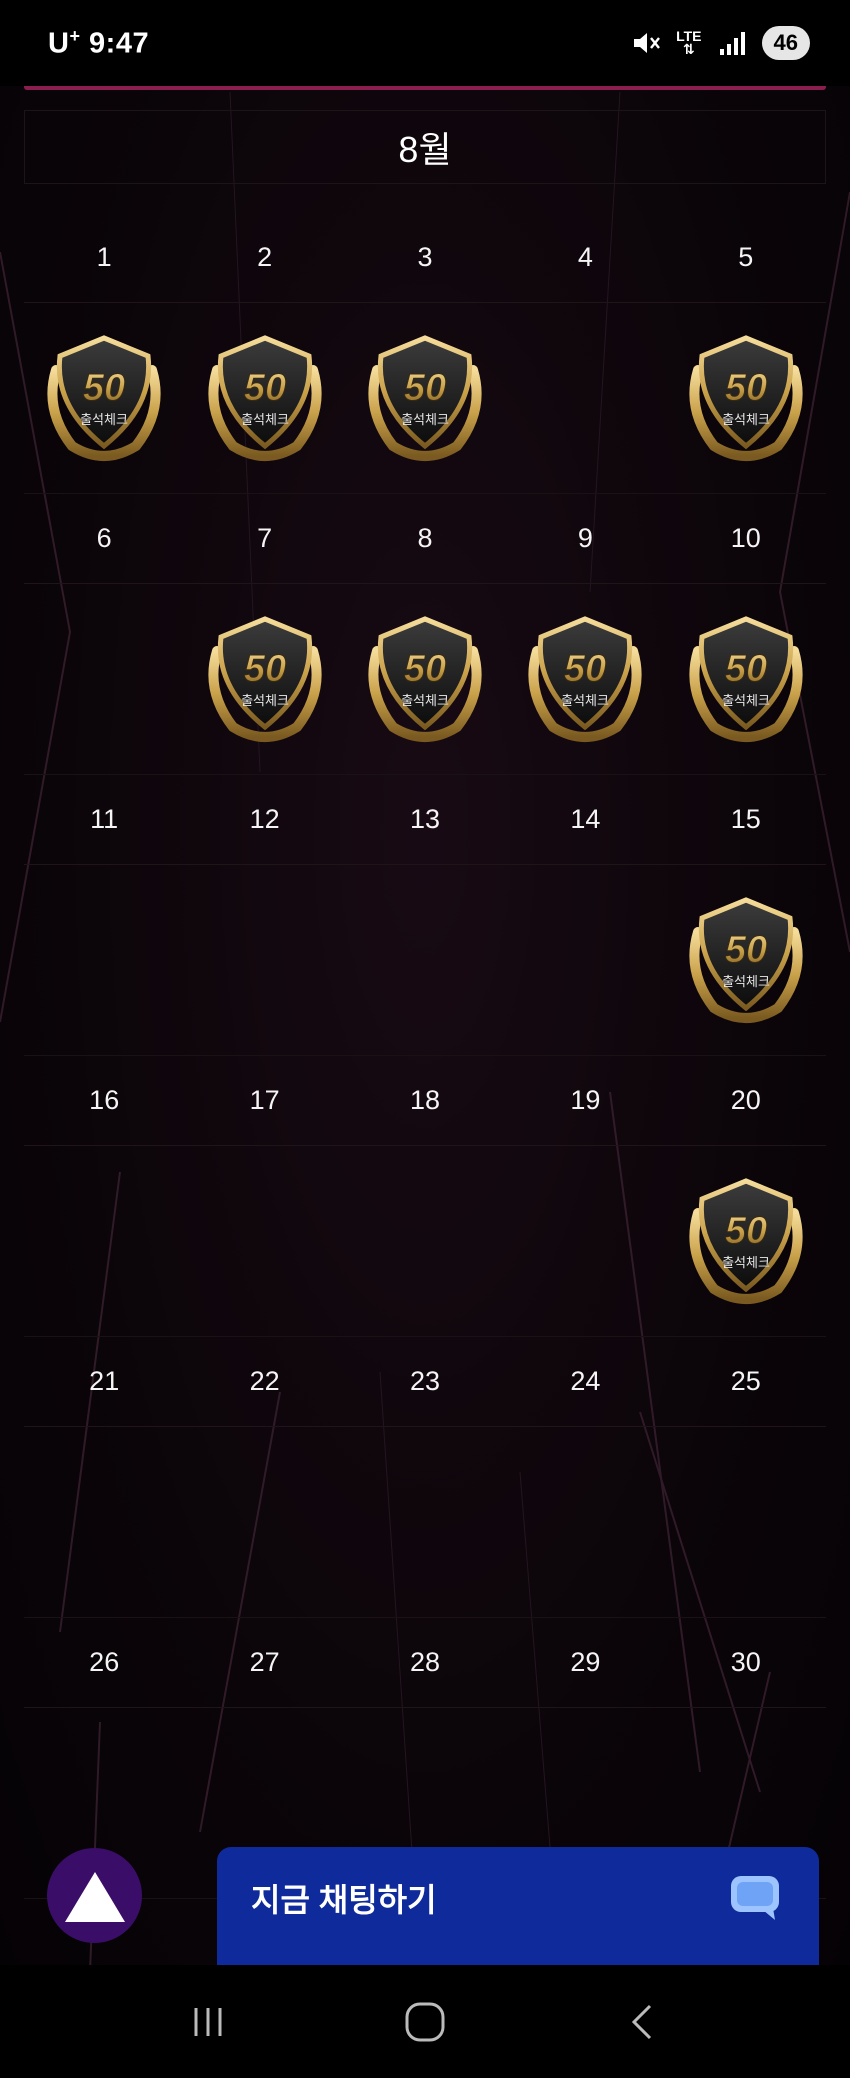 The image size is (850, 2078). I want to click on chat-bubble-icon, so click(755, 1898).